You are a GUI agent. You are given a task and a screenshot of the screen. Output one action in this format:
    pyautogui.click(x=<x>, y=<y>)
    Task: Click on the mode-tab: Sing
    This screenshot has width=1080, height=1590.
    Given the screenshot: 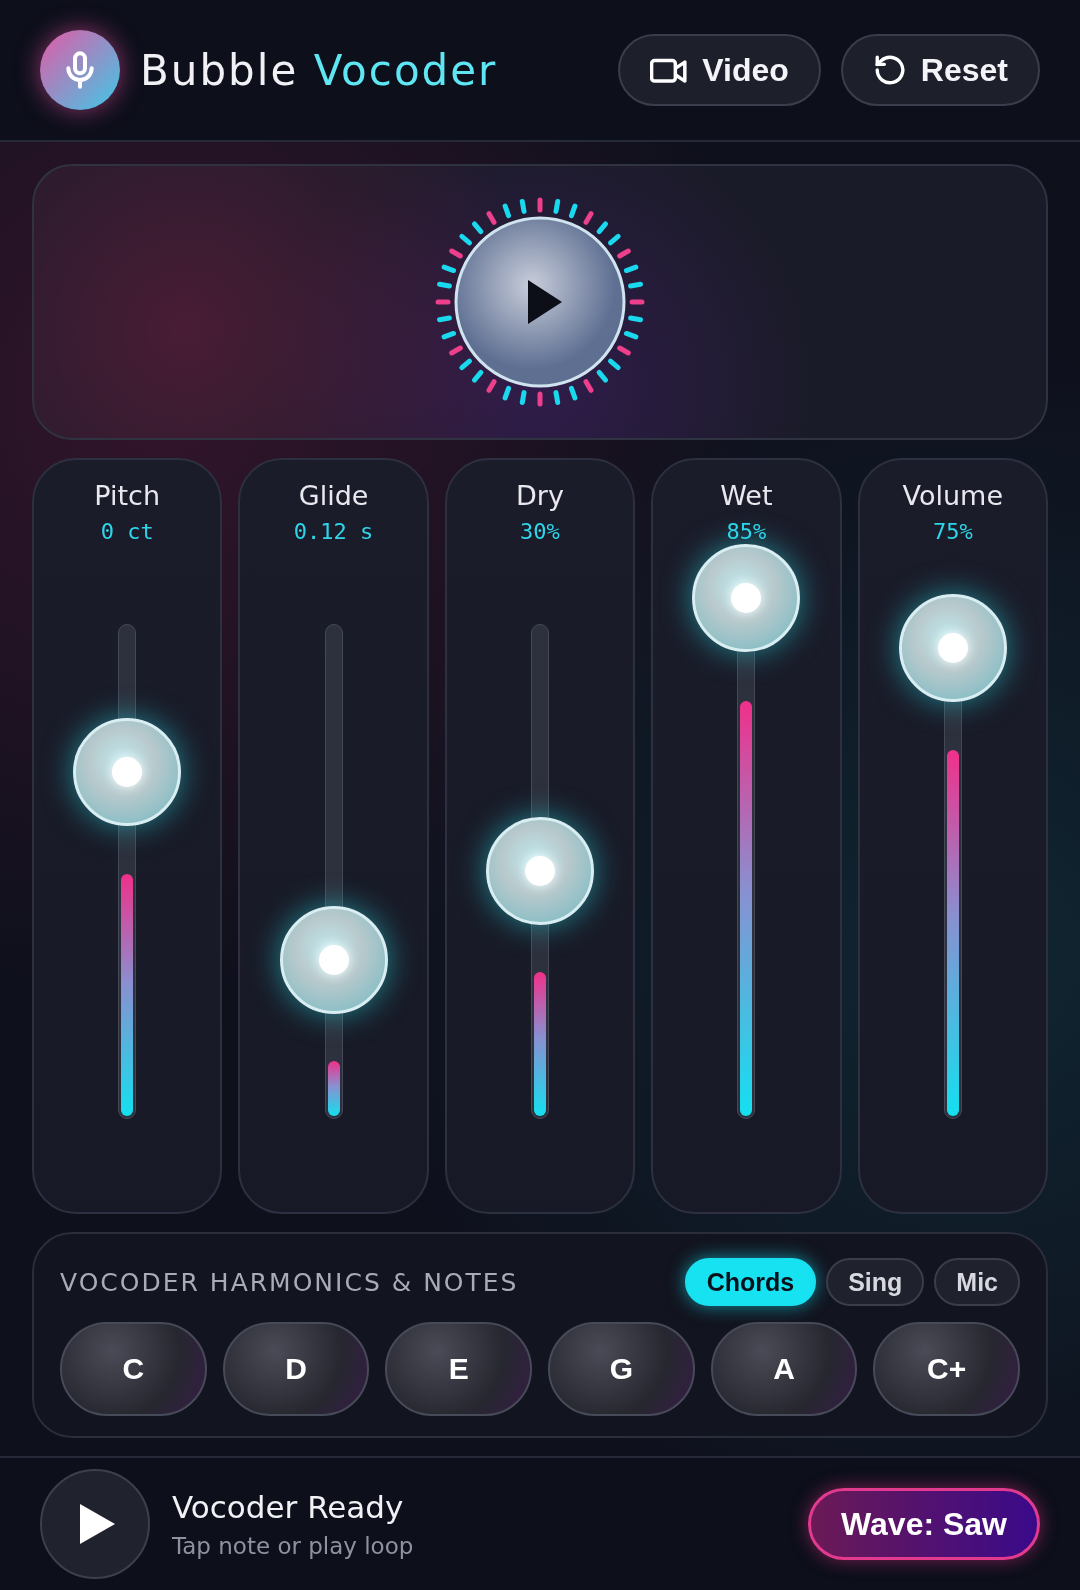 What is the action you would take?
    pyautogui.click(x=875, y=1282)
    